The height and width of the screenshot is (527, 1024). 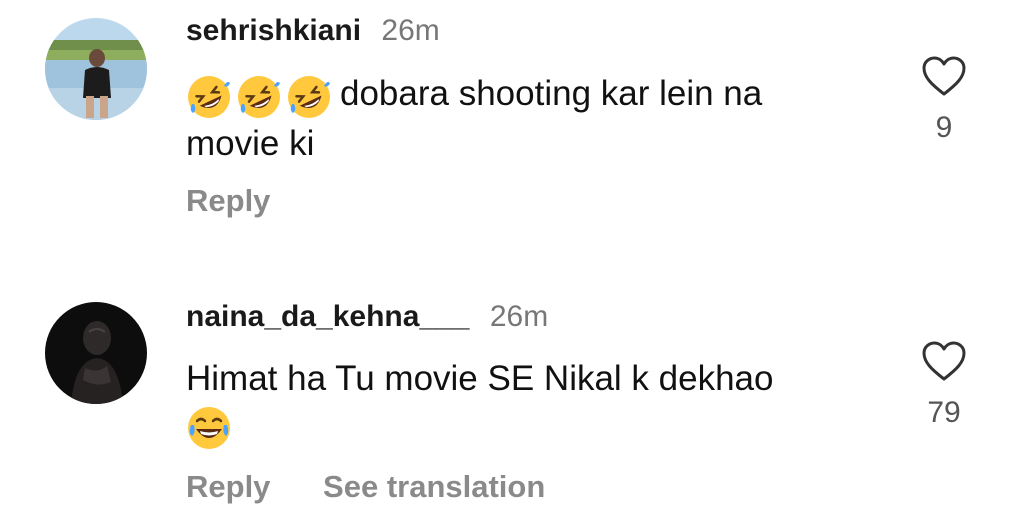 I want to click on username: sehrishkiani, so click(x=273, y=30).